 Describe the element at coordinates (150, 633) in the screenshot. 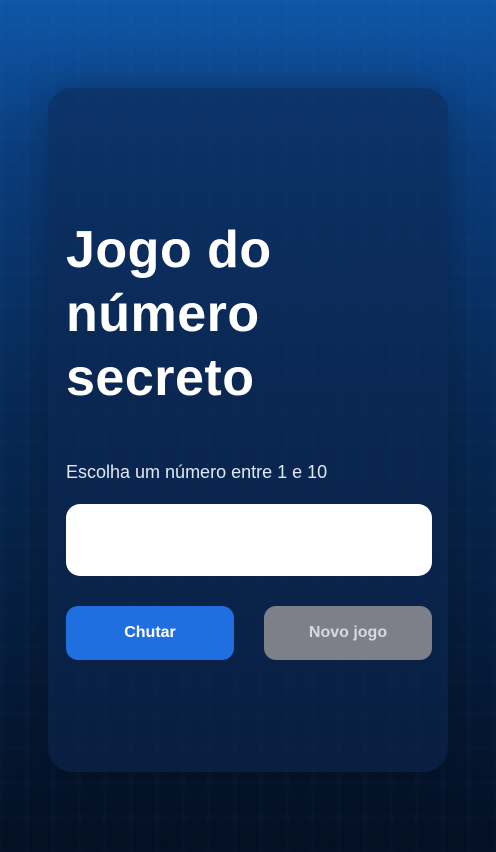

I see `guess-button: Chutar` at that location.